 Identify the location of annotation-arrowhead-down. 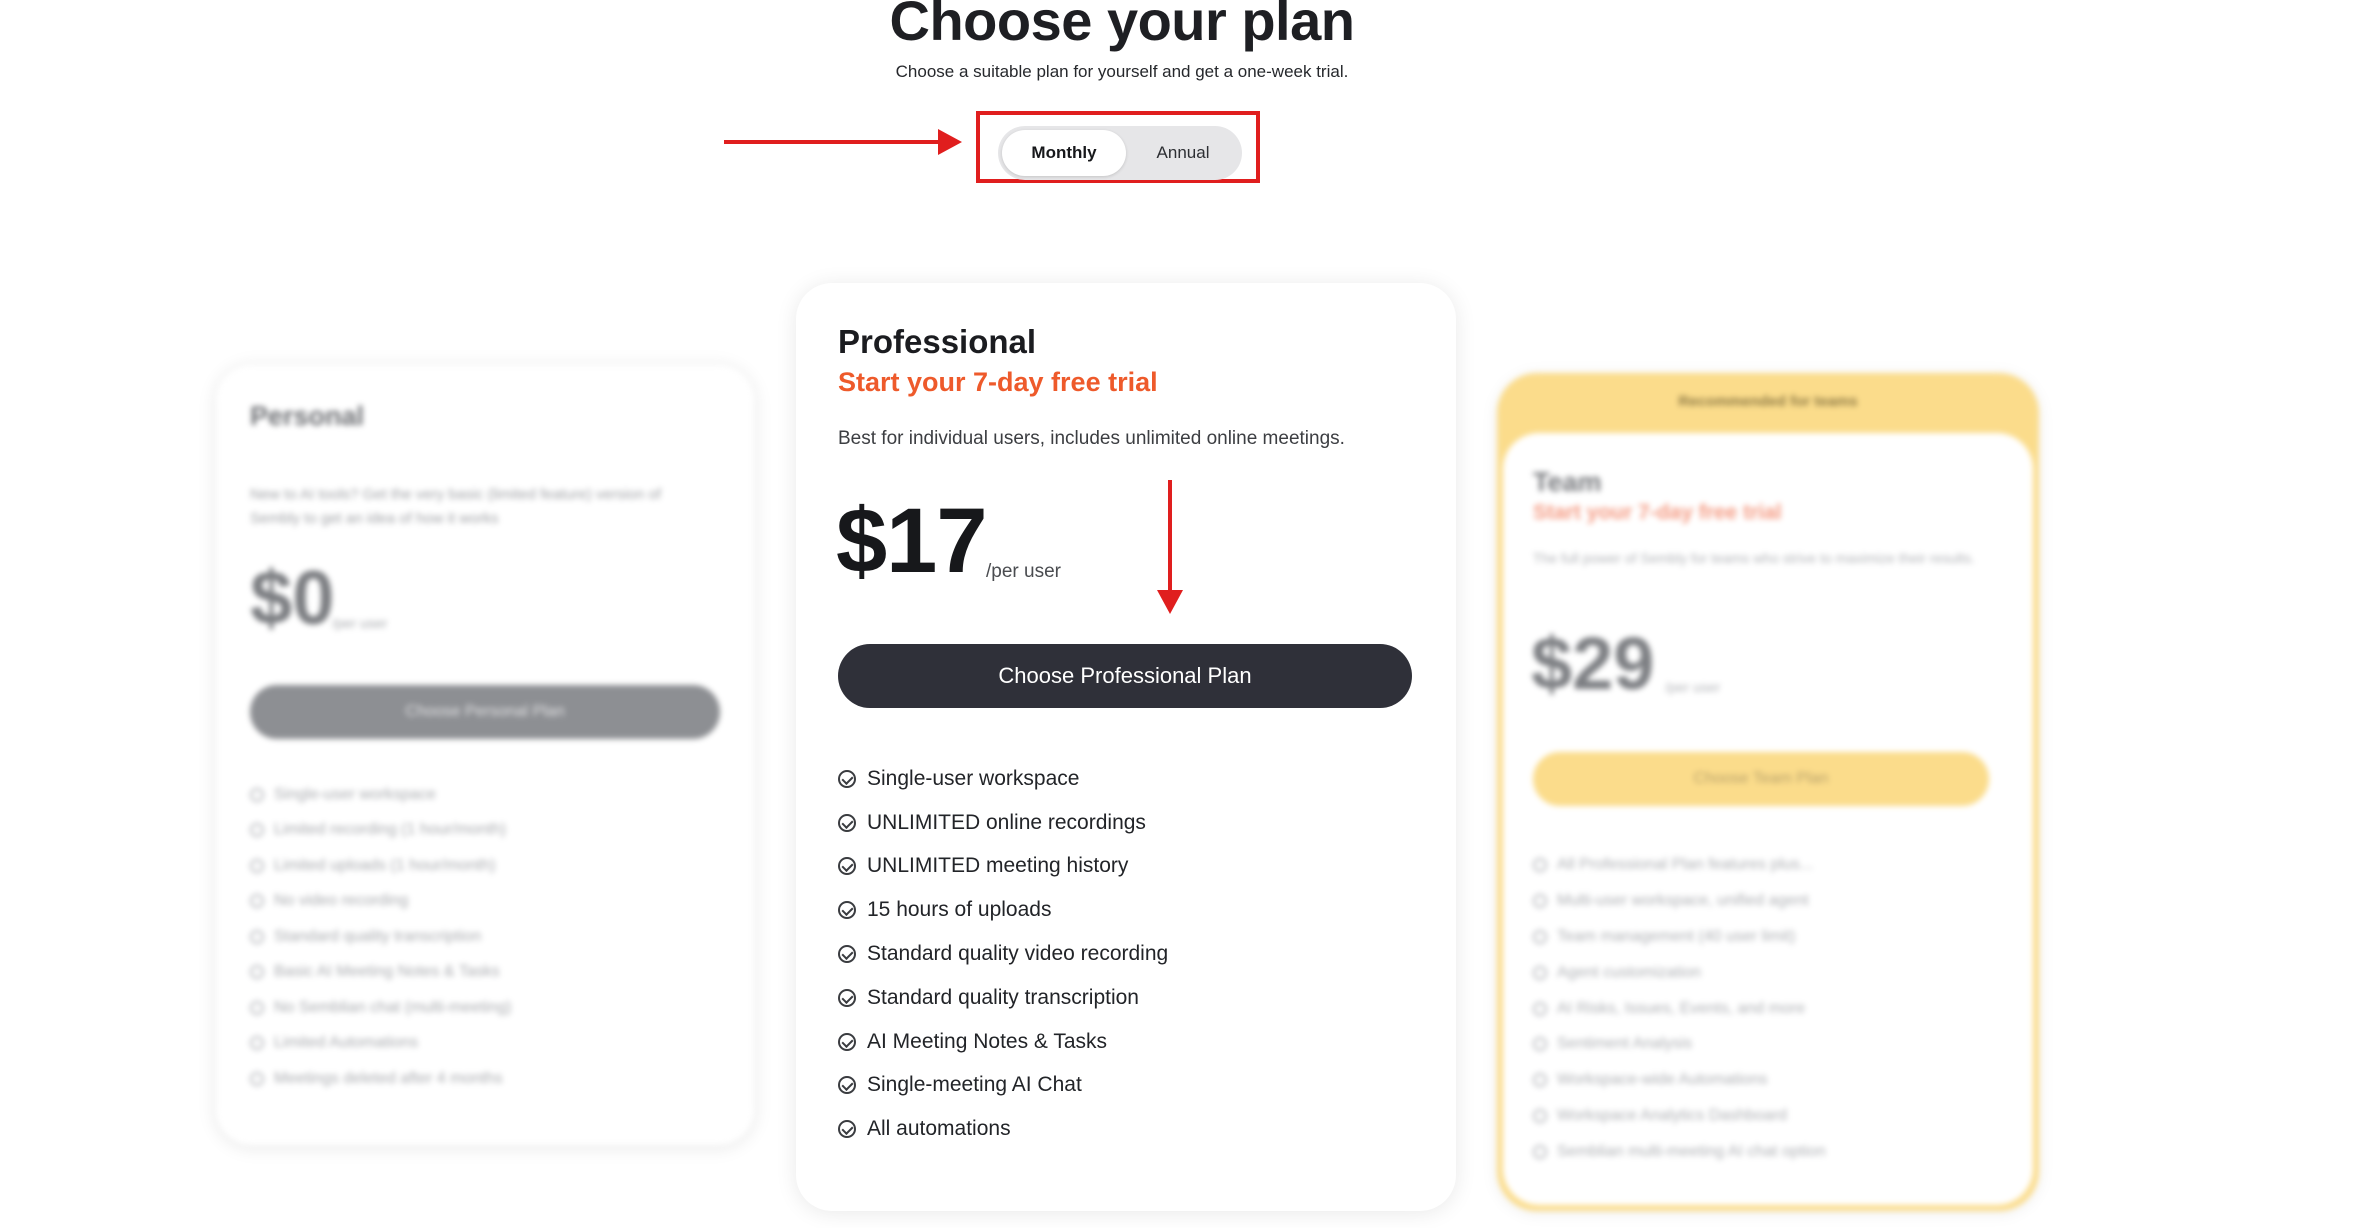
(1170, 602).